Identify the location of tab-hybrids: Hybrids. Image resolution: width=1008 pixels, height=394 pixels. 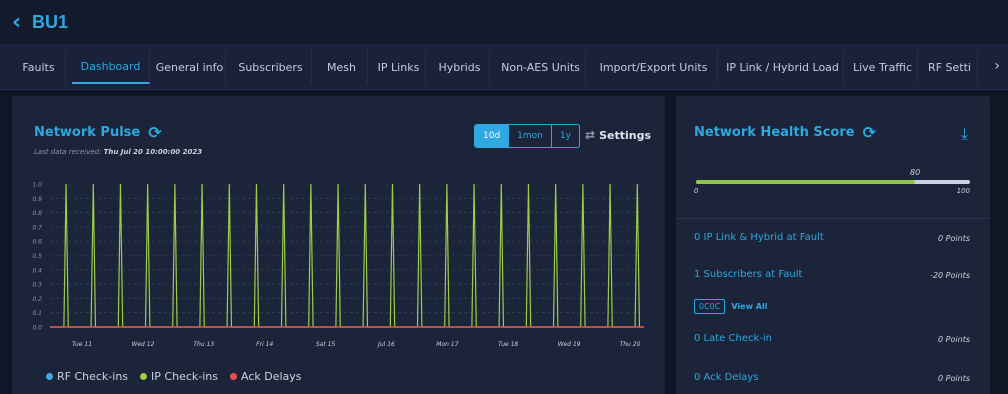
(460, 67).